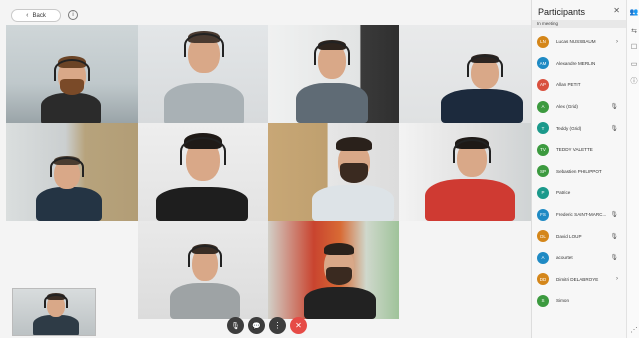 The height and width of the screenshot is (338, 639). What do you see at coordinates (579, 193) in the screenshot?
I see `participant-row: P Patrice` at bounding box center [579, 193].